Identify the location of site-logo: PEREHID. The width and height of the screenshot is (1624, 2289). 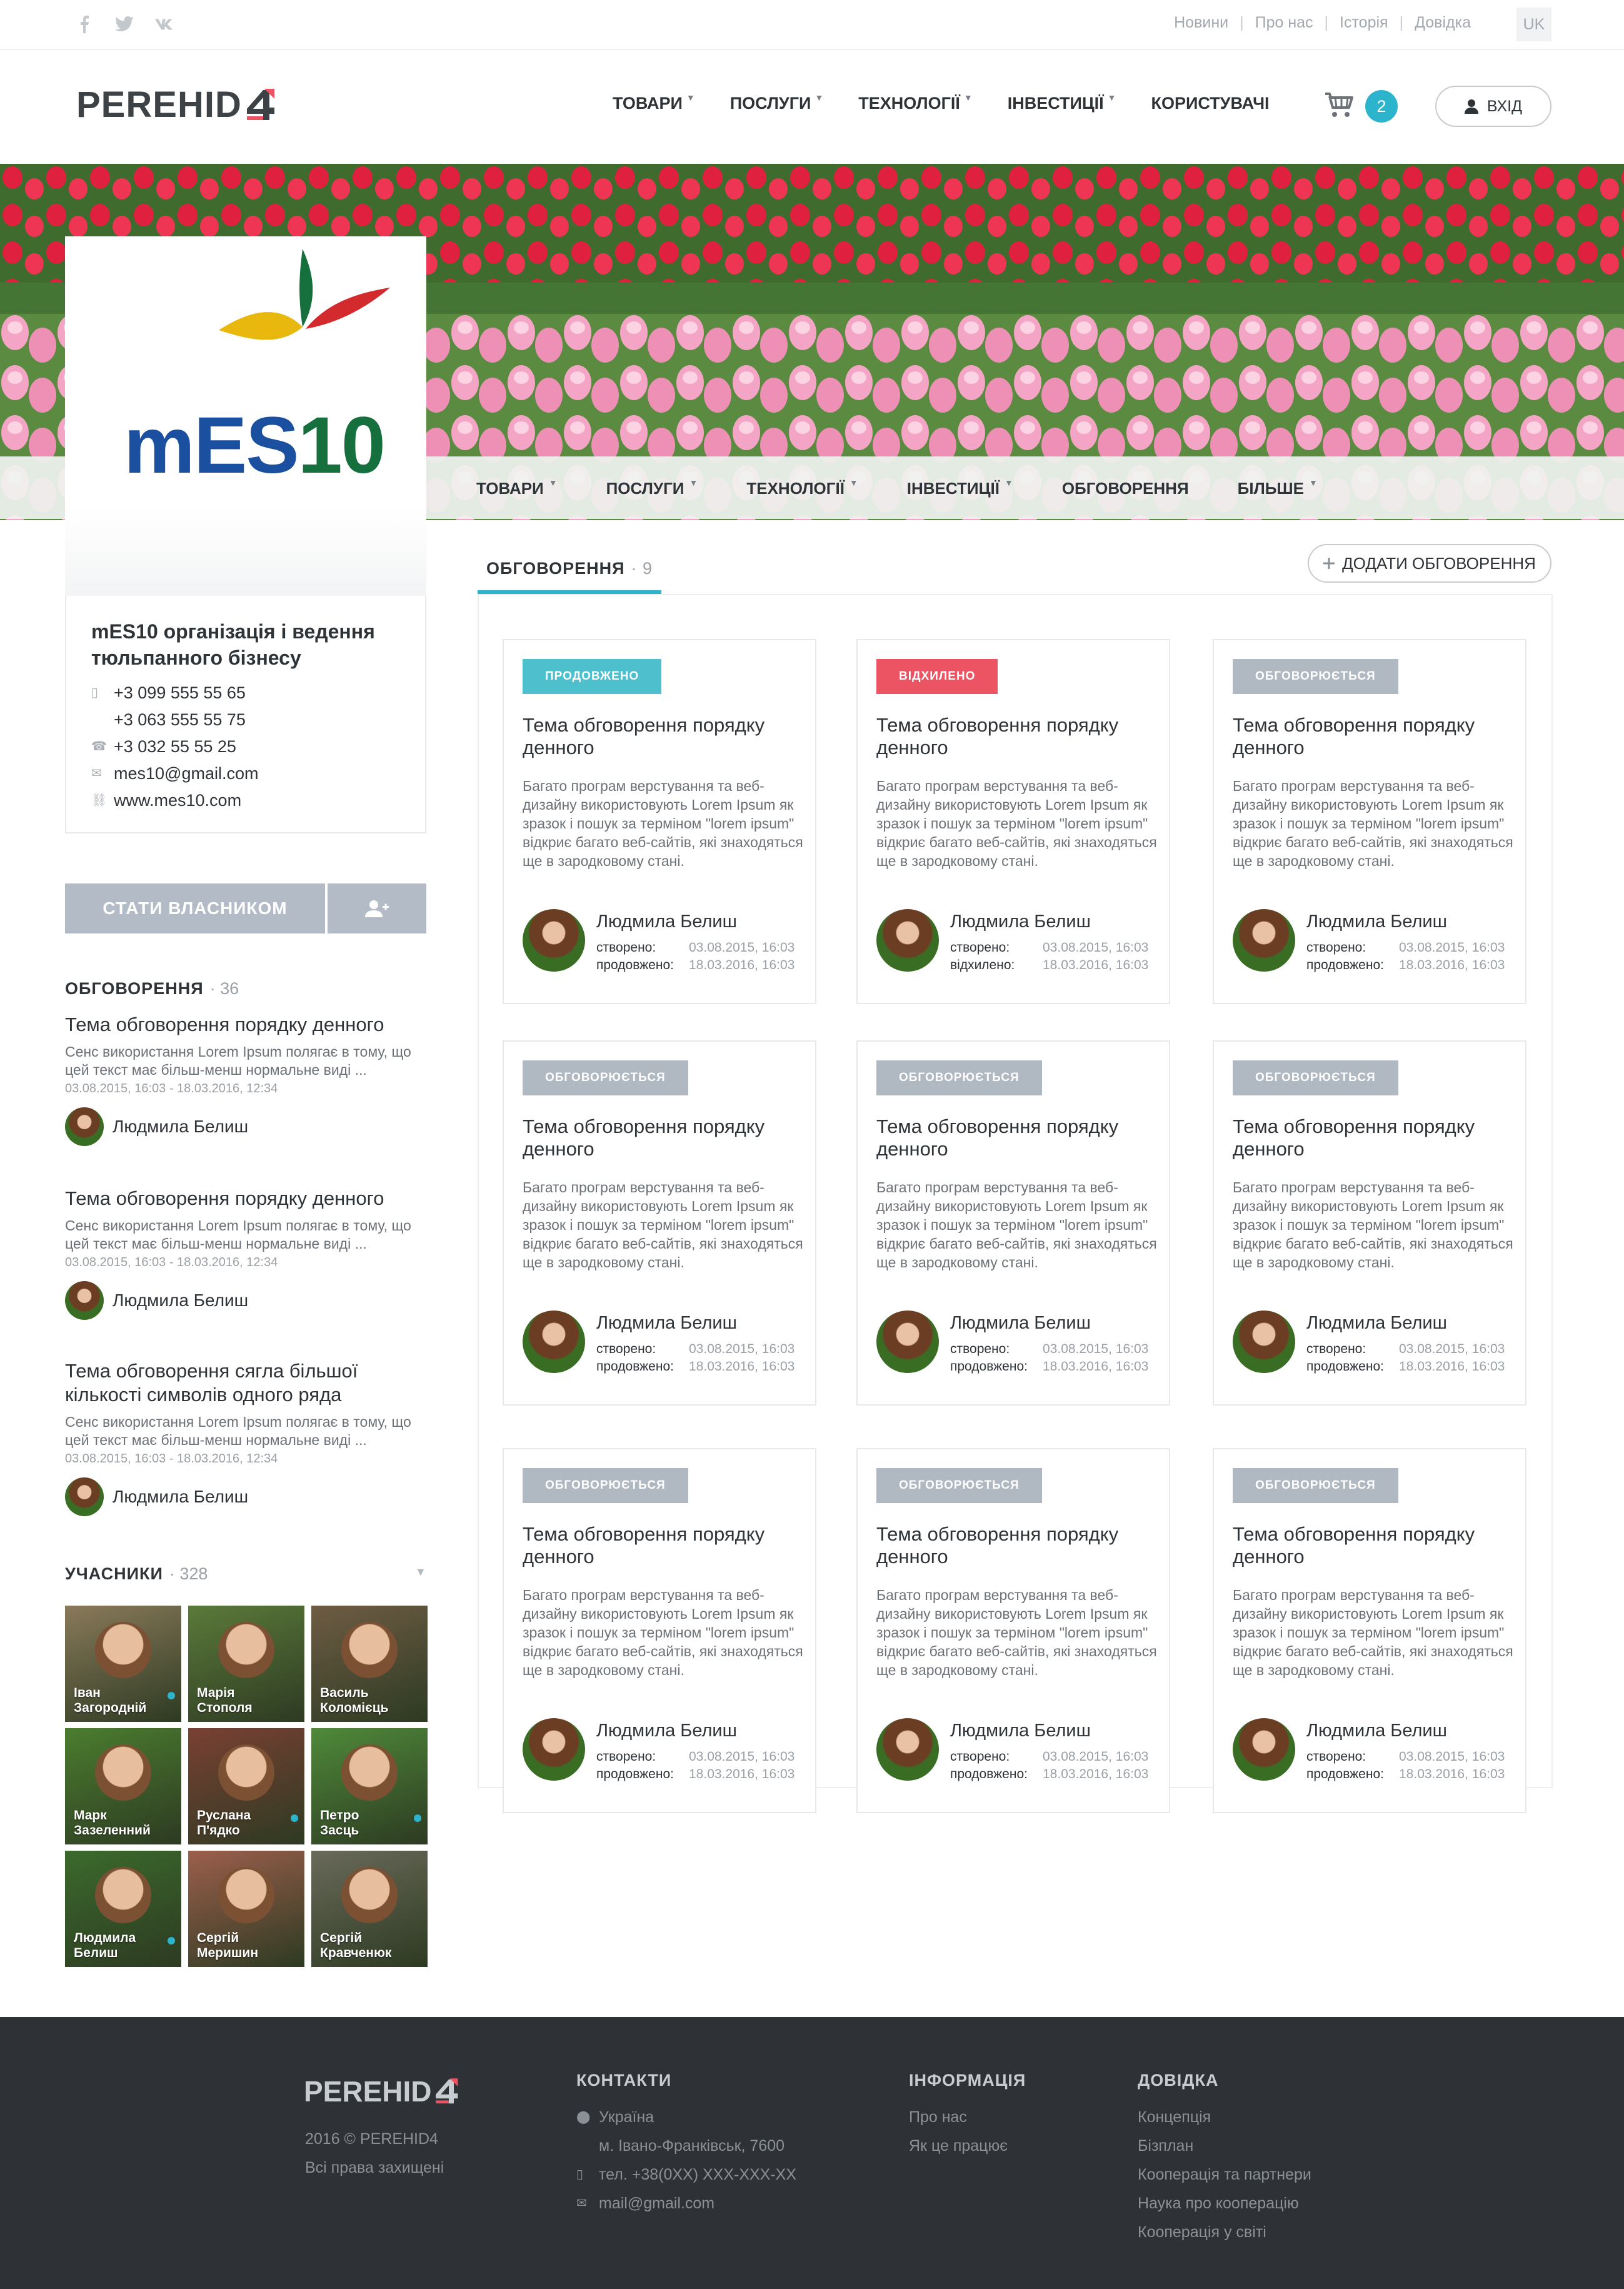
(176, 105).